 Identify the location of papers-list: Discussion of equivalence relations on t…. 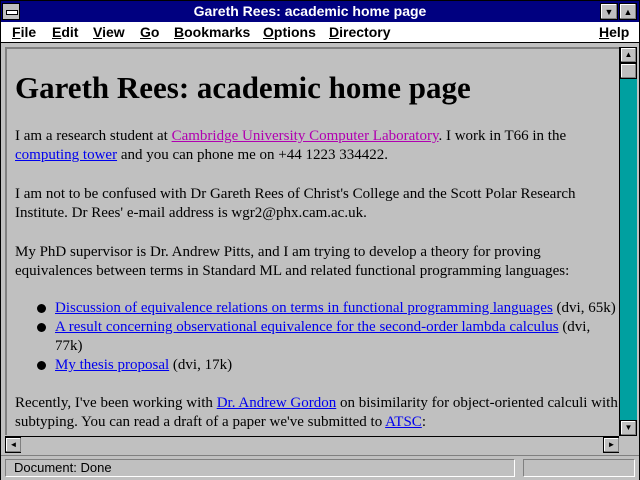
(317, 337).